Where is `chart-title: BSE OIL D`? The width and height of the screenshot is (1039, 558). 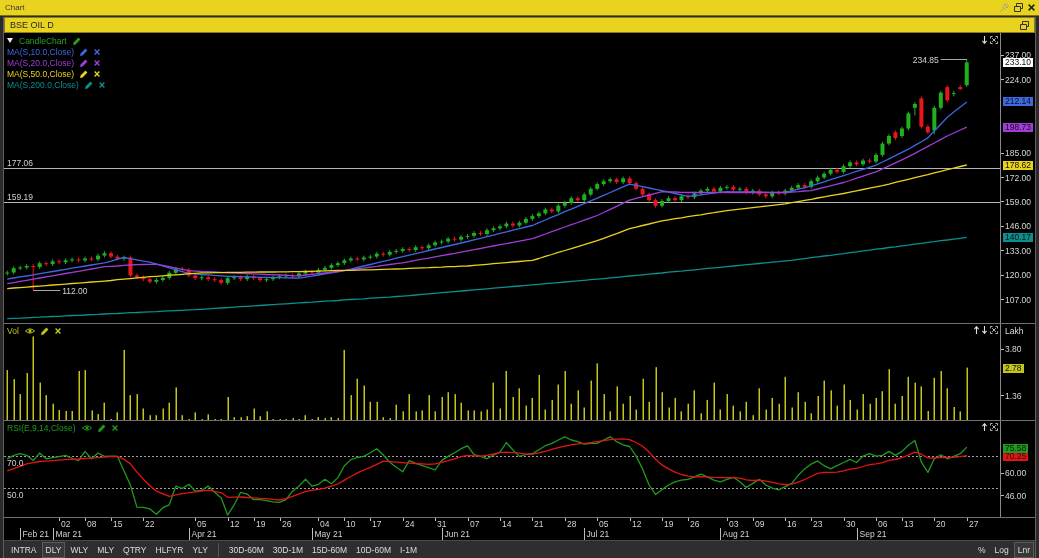 chart-title: BSE OIL D is located at coordinates (32, 25).